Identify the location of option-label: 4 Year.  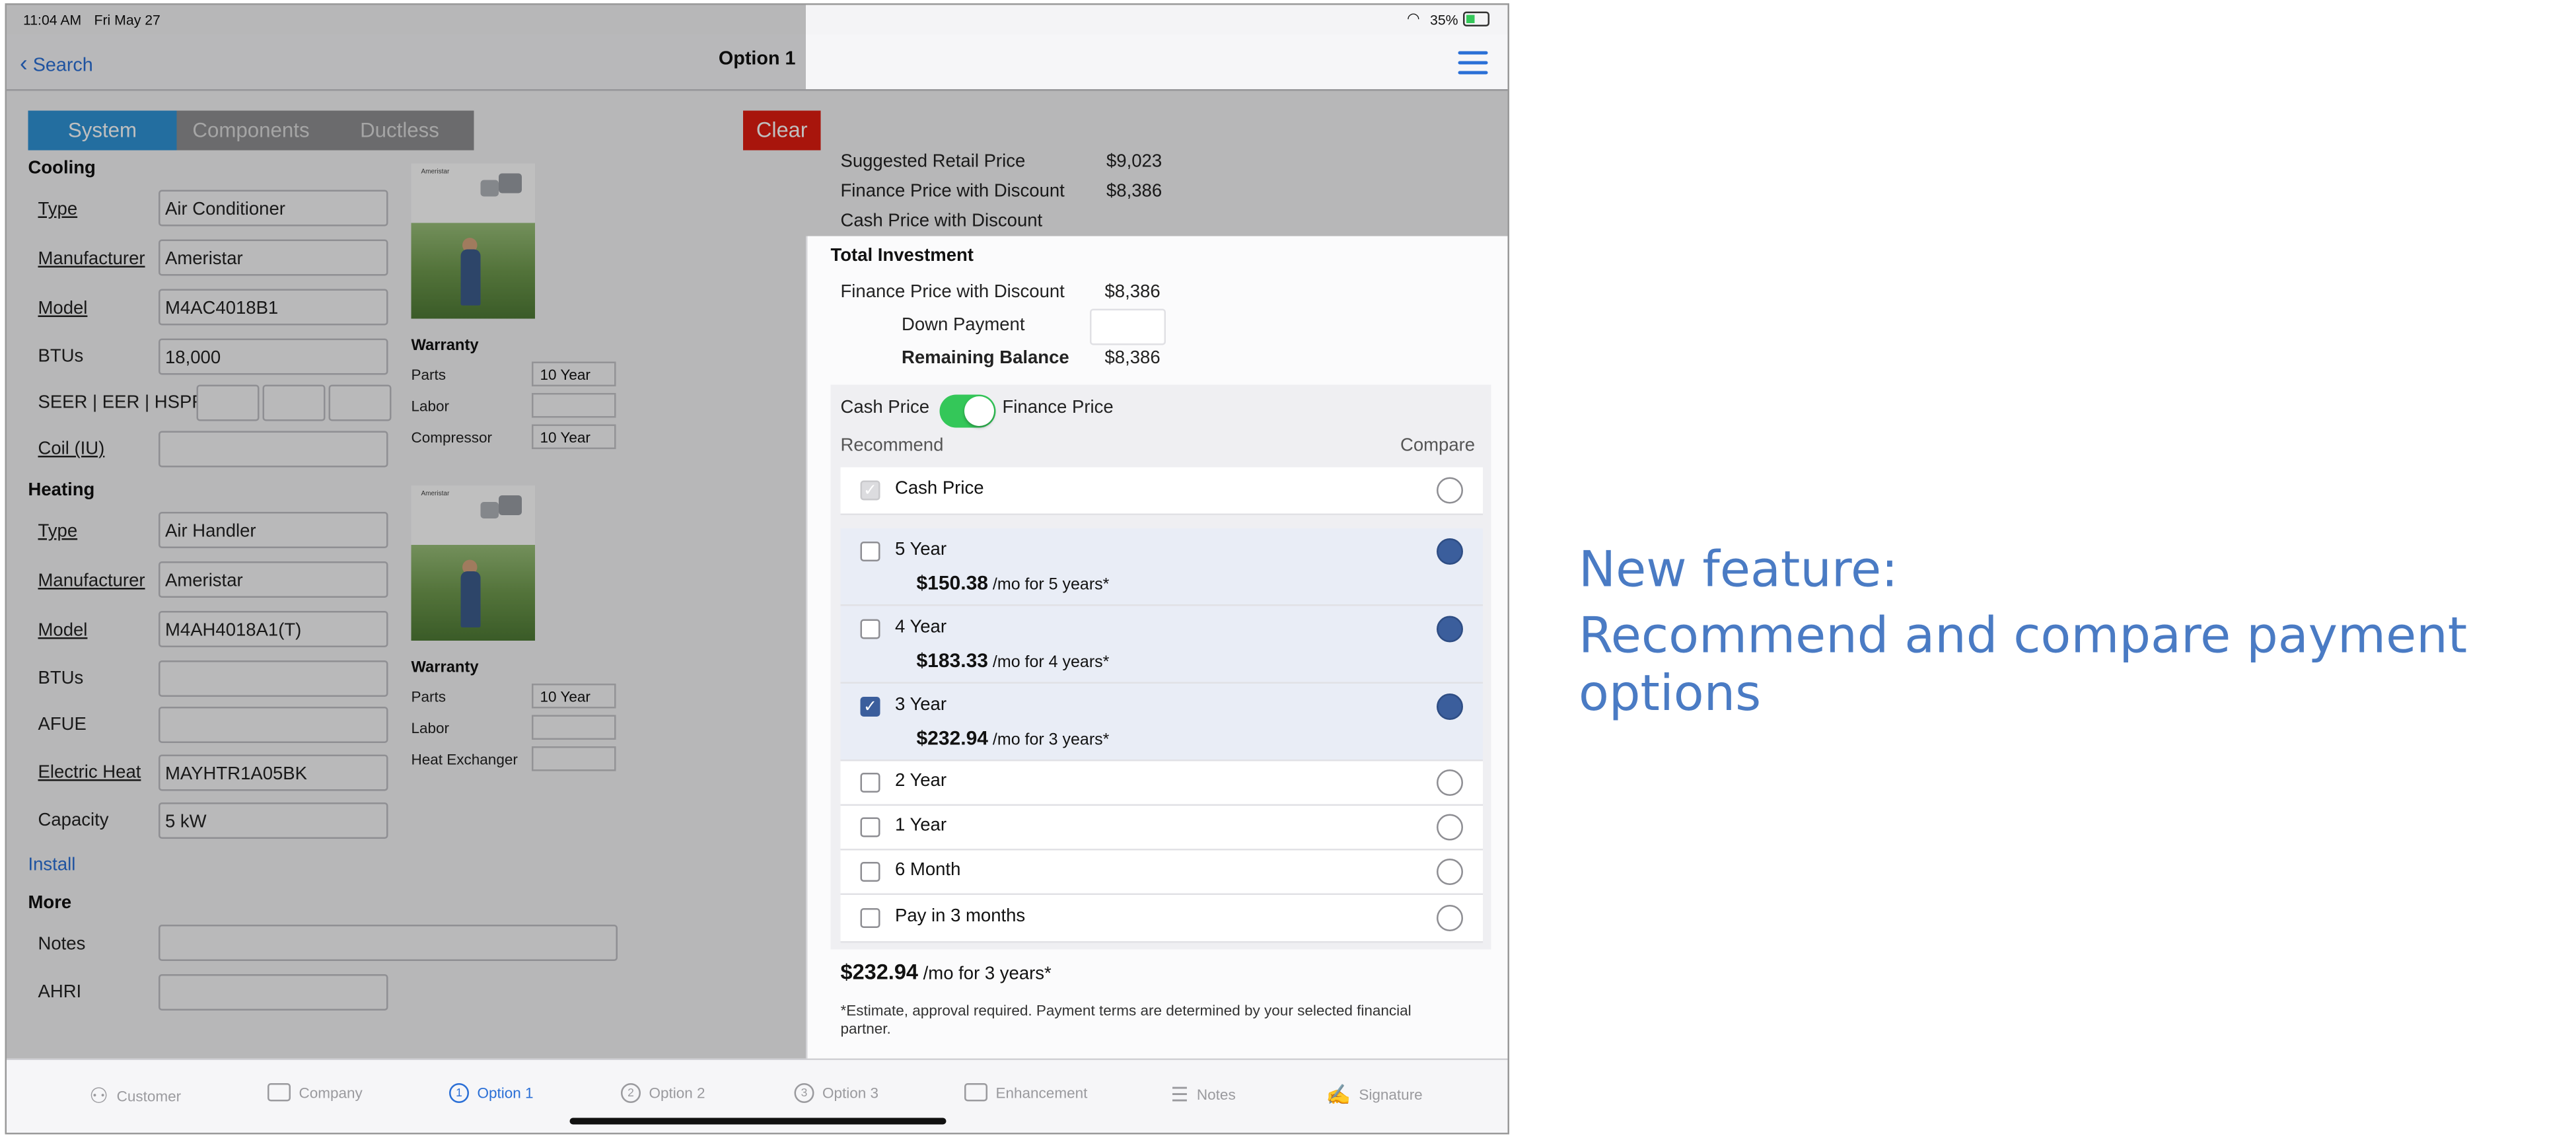
(921, 627).